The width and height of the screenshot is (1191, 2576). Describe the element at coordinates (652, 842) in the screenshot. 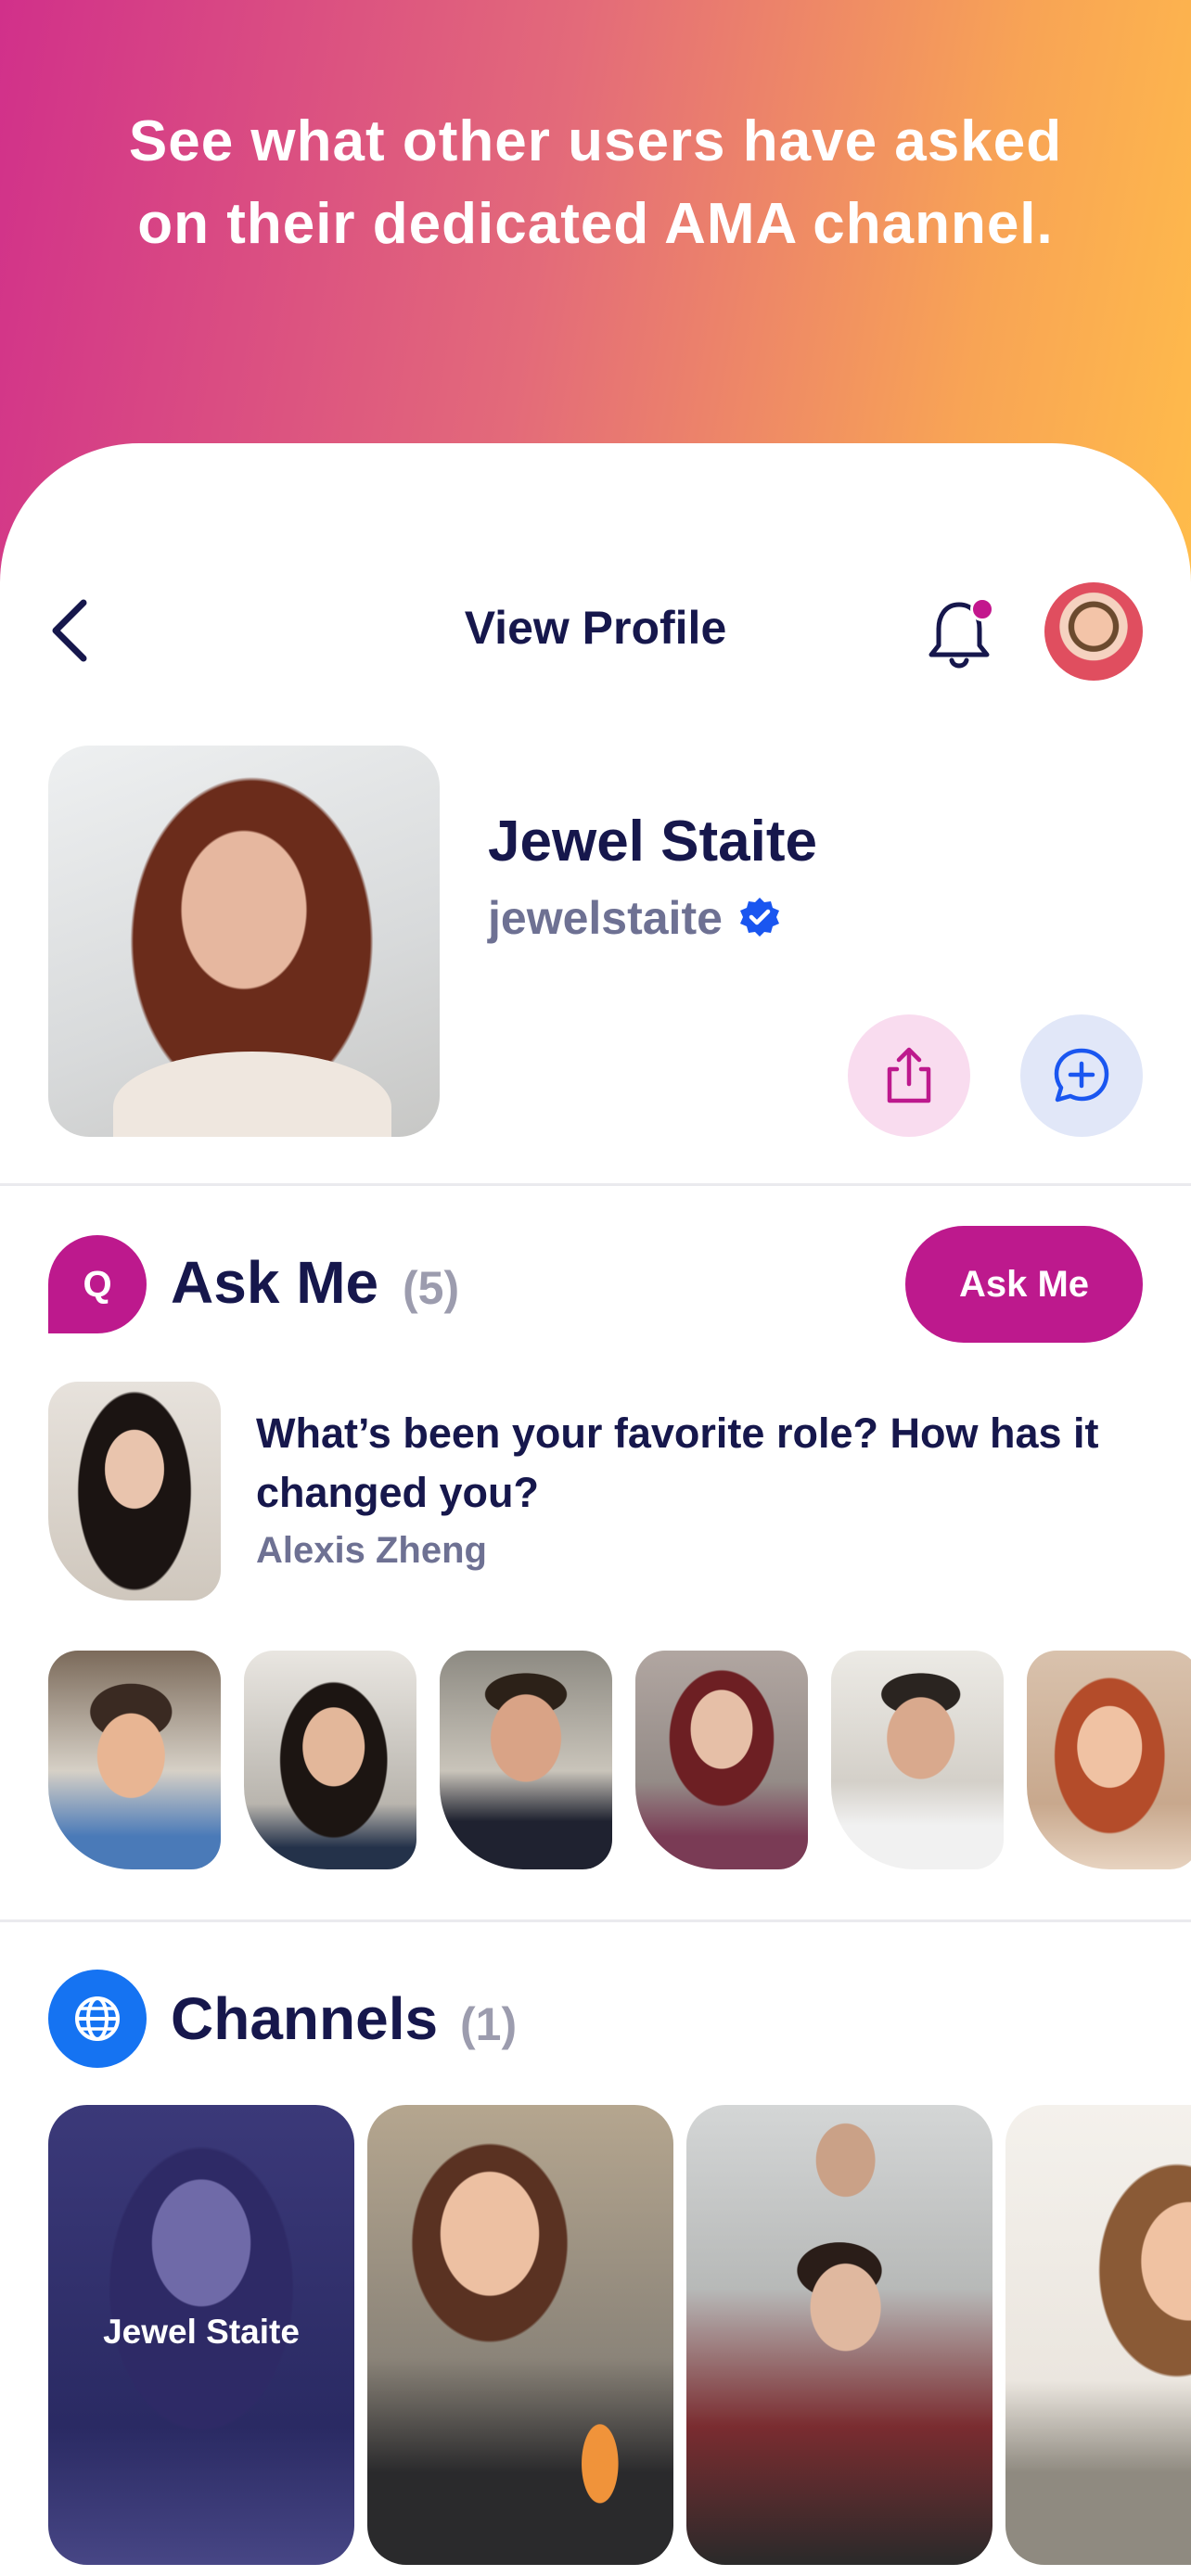

I see `profile-name: Jewel Staite` at that location.